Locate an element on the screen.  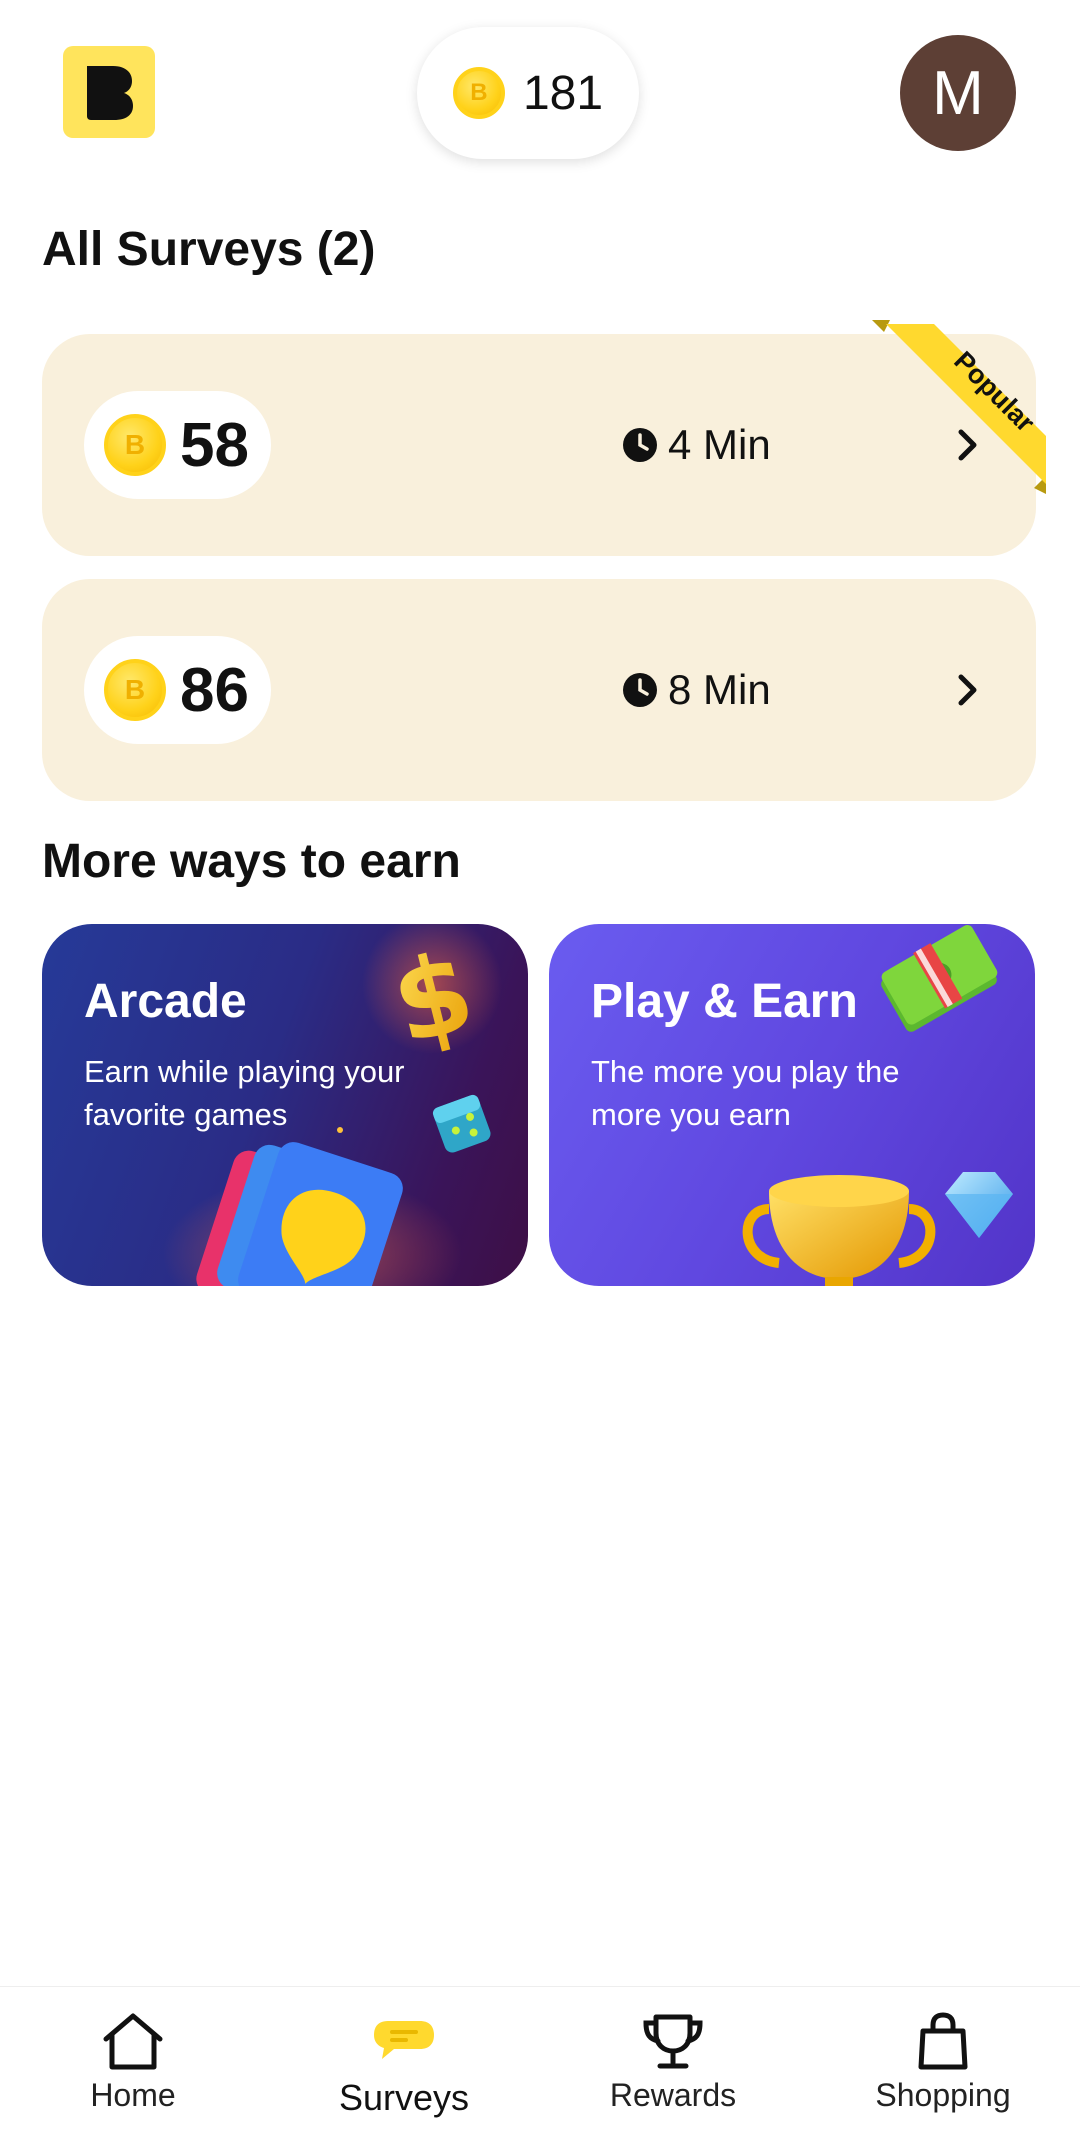
avatar-initial: M is located at coordinates (958, 93).